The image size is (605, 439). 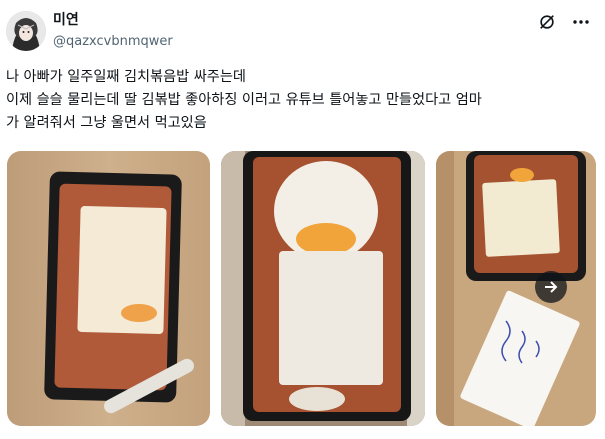 I want to click on more-icon, so click(x=581, y=22).